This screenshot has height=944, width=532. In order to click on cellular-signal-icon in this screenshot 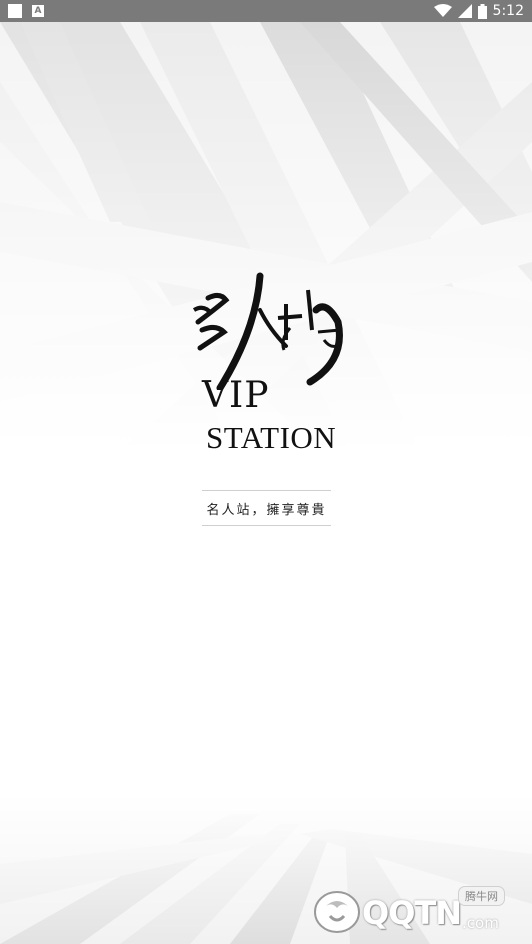, I will do `click(464, 11)`.